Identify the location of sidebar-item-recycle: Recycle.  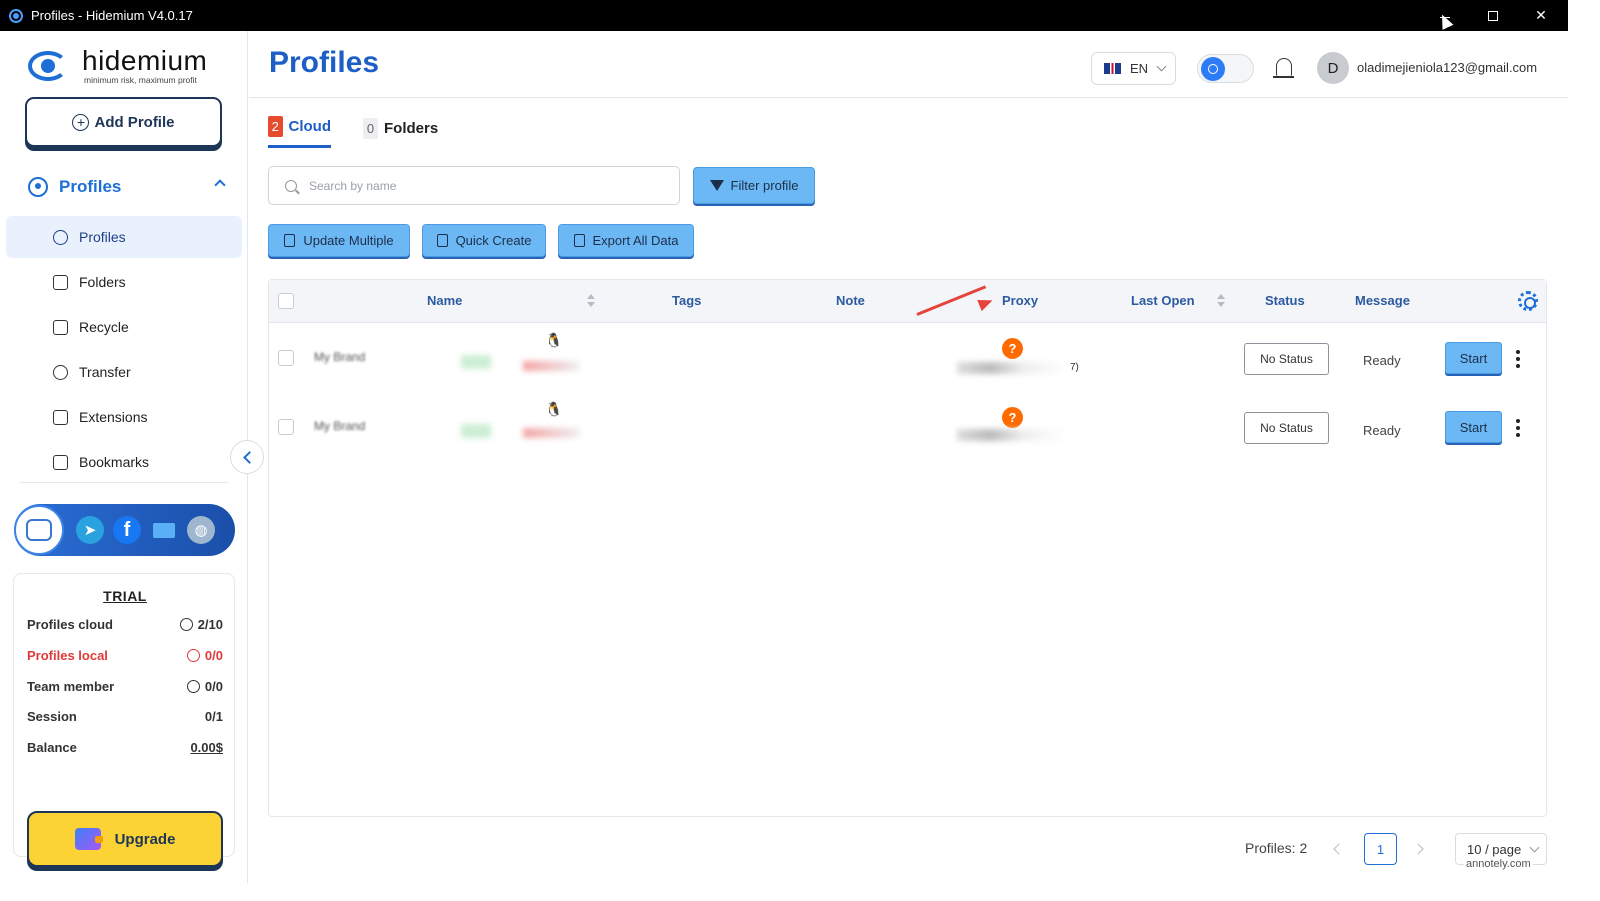
(124, 327).